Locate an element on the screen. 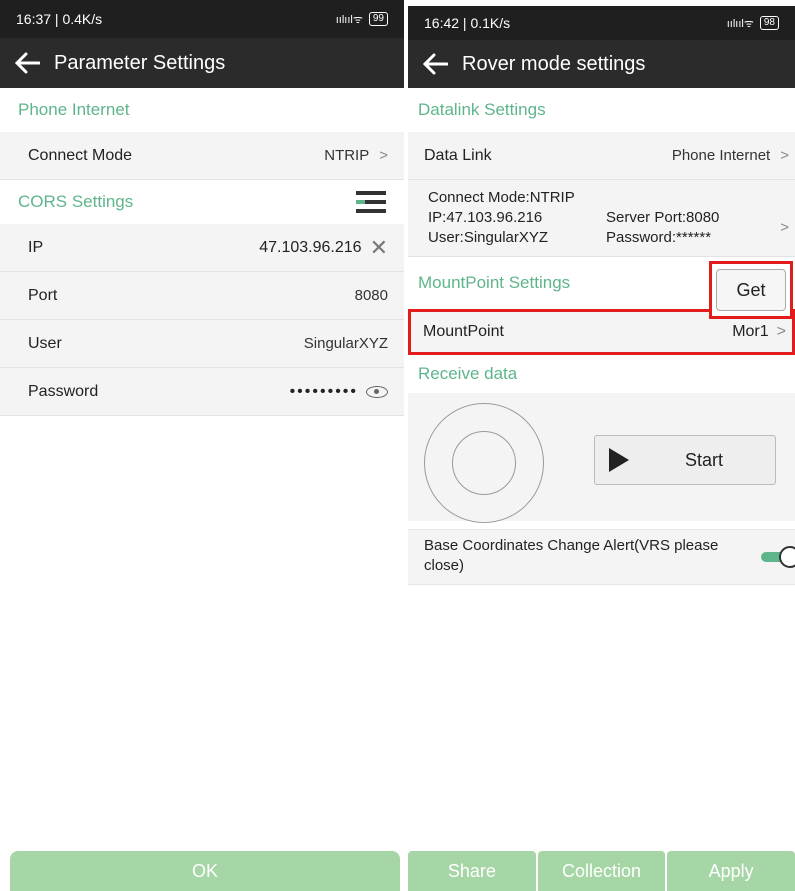 Image resolution: width=795 pixels, height=891 pixels. eye-icon is located at coordinates (377, 391).